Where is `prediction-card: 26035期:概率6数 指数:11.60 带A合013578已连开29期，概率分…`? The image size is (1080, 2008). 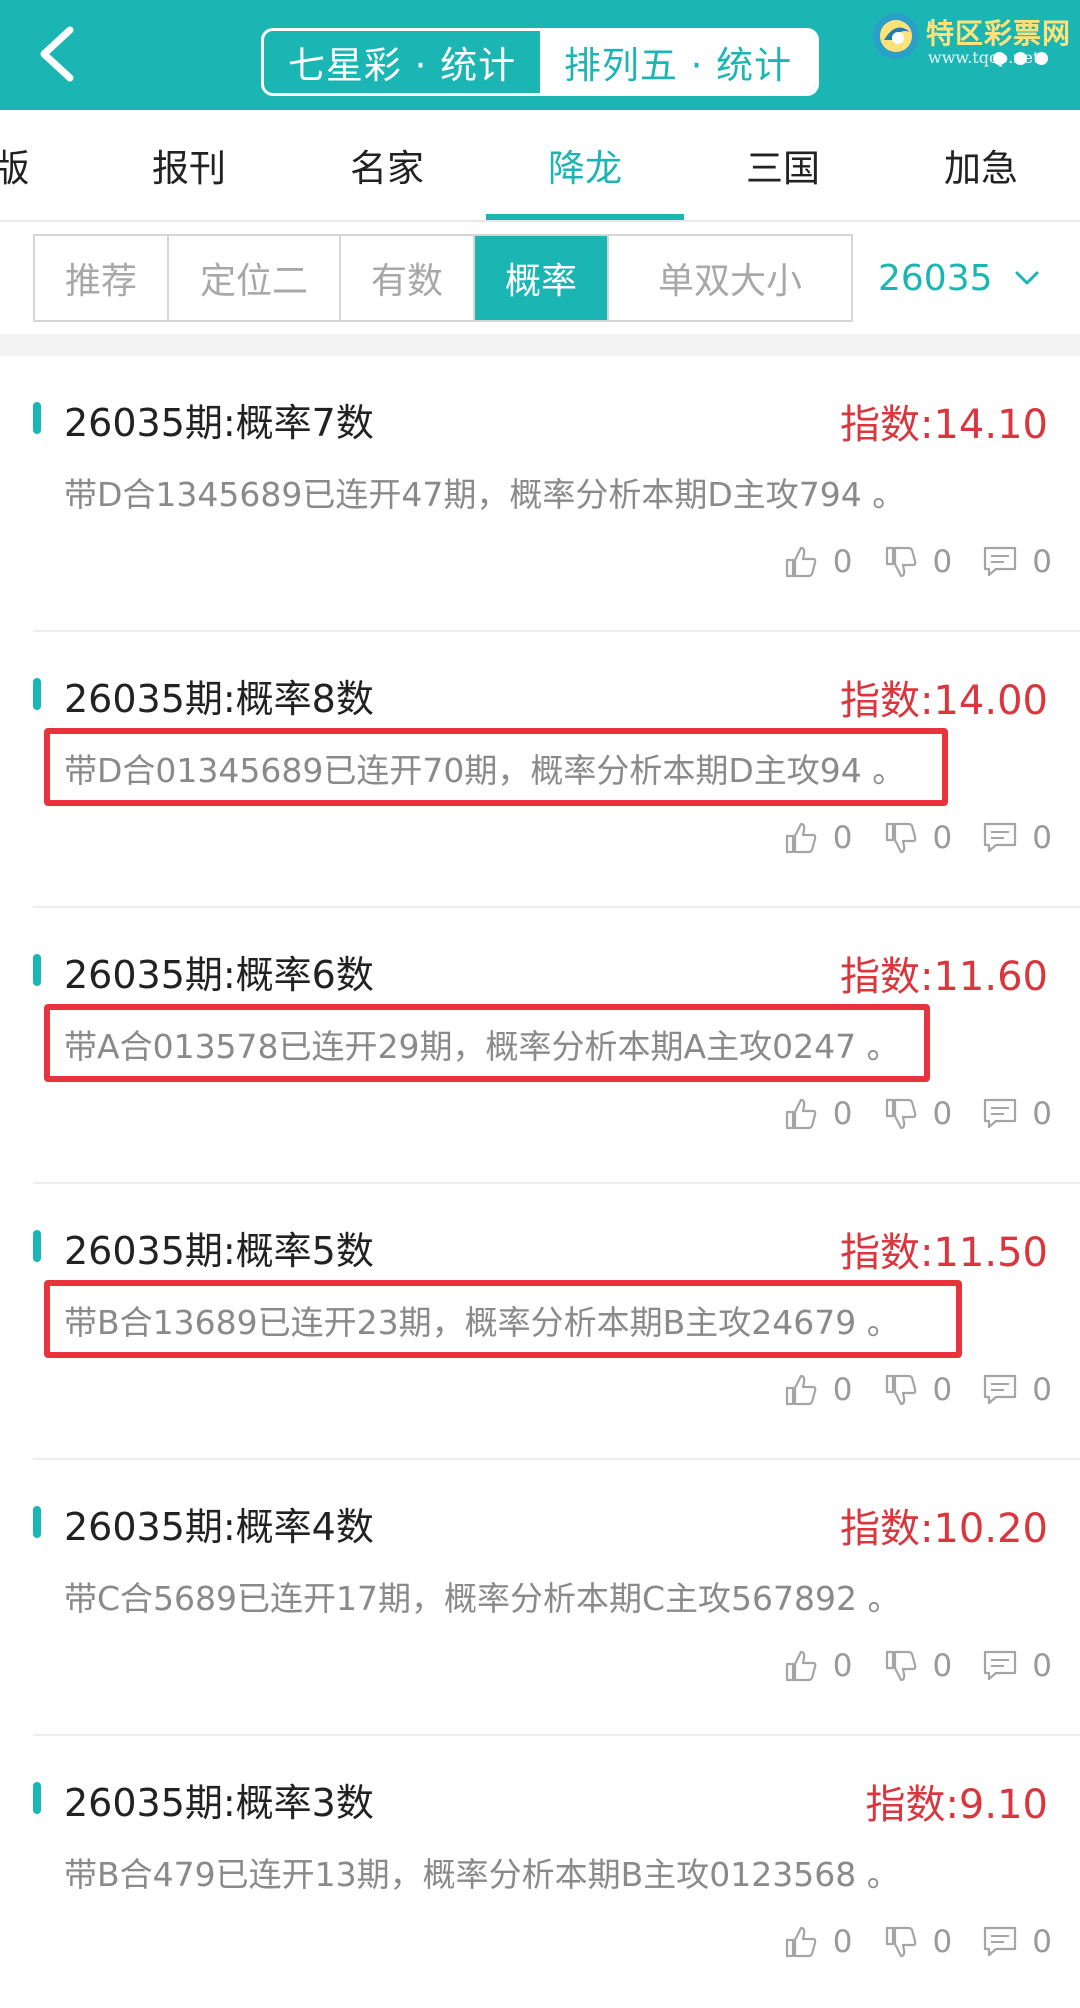
prediction-card: 26035期:概率6数 指数:11.60 带A合013578已连开29期，概率分… is located at coordinates (540, 1046).